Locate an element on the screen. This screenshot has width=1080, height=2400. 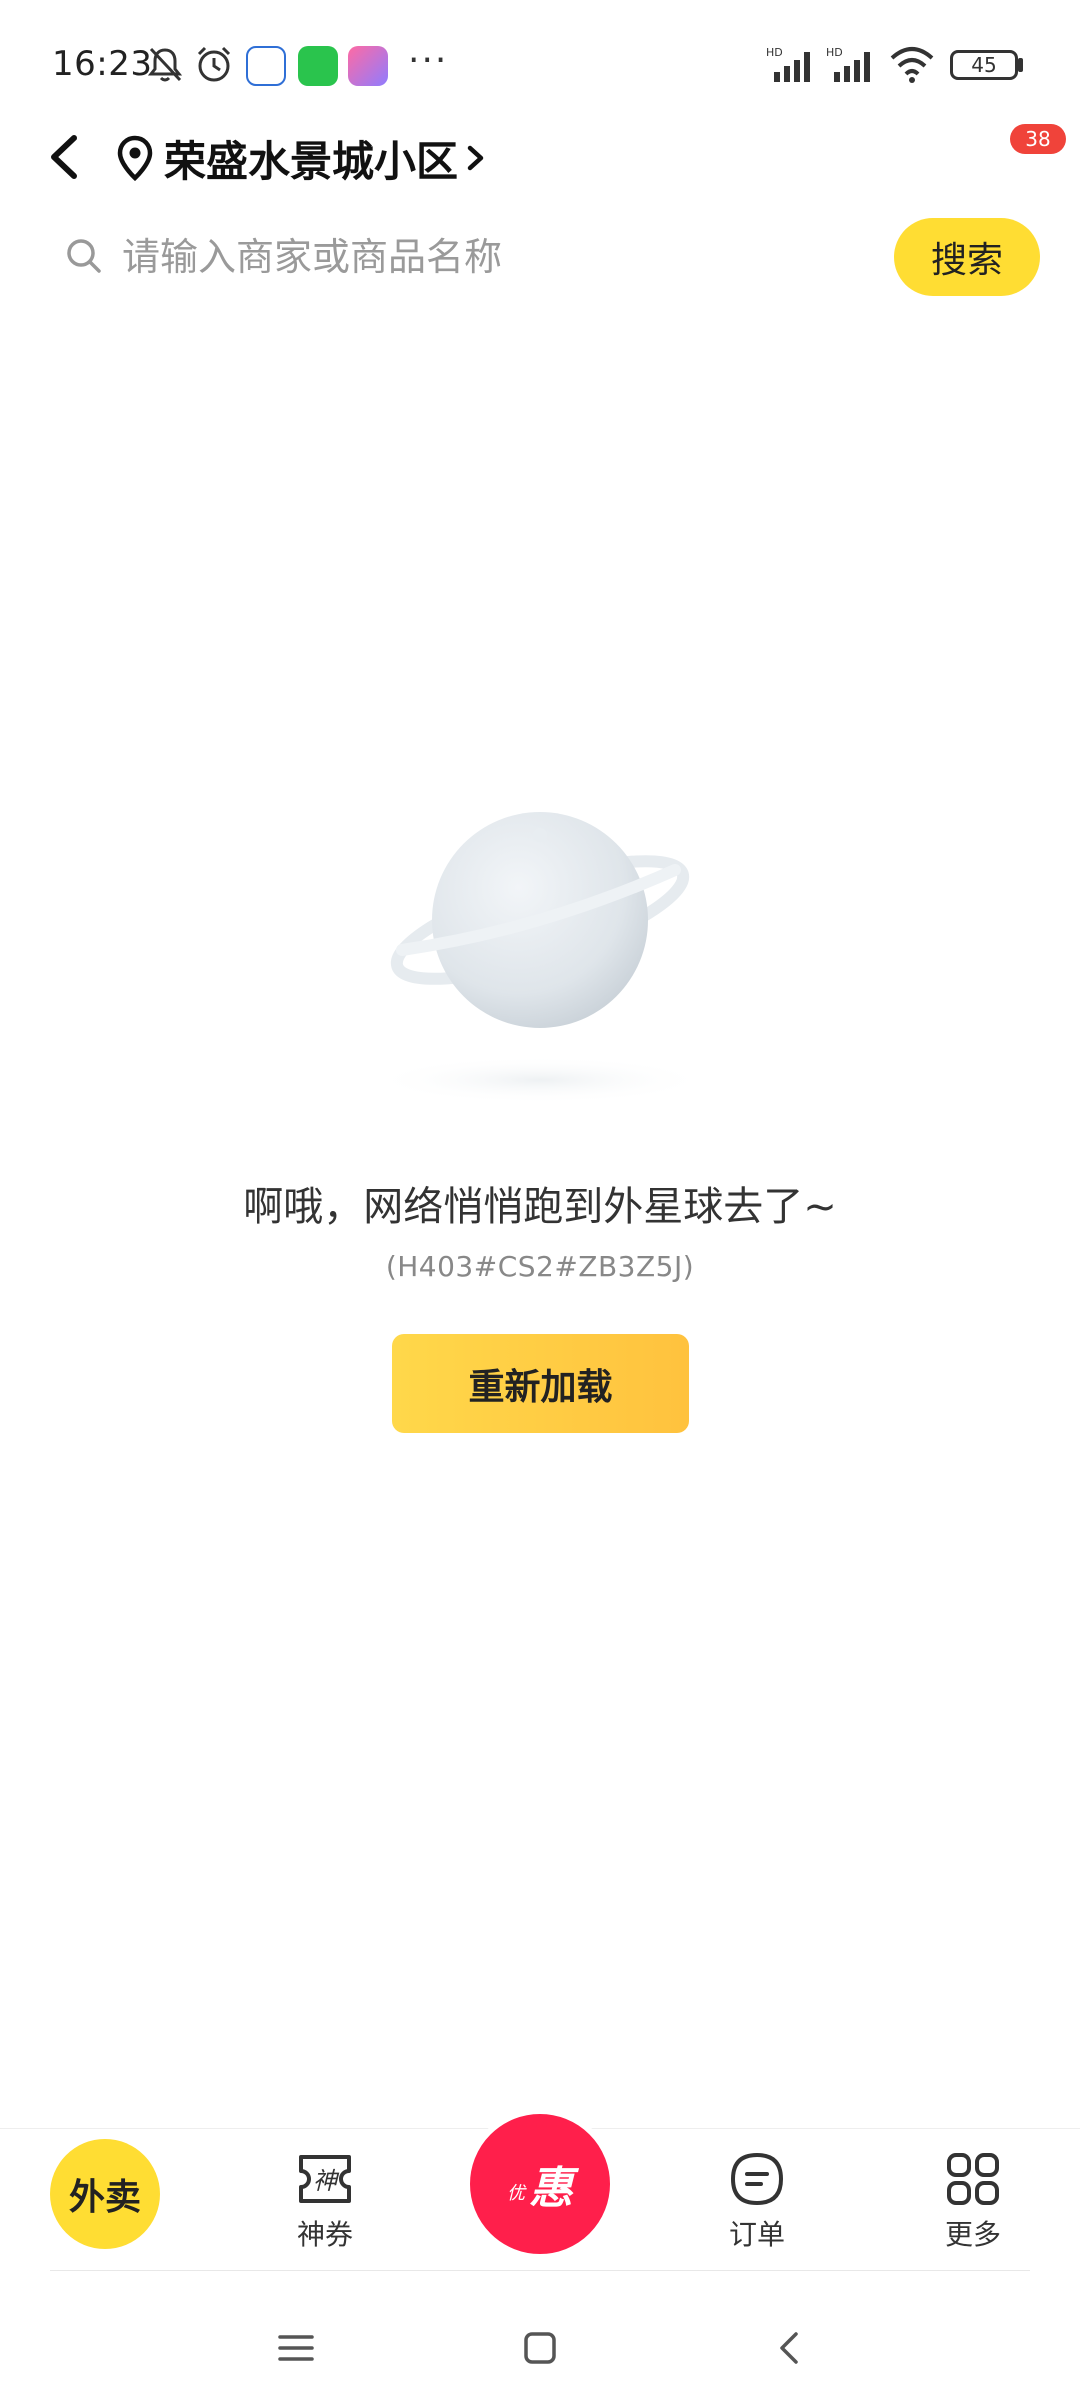
location-selector: 荣盛水景城小区 is located at coordinates (302, 158).